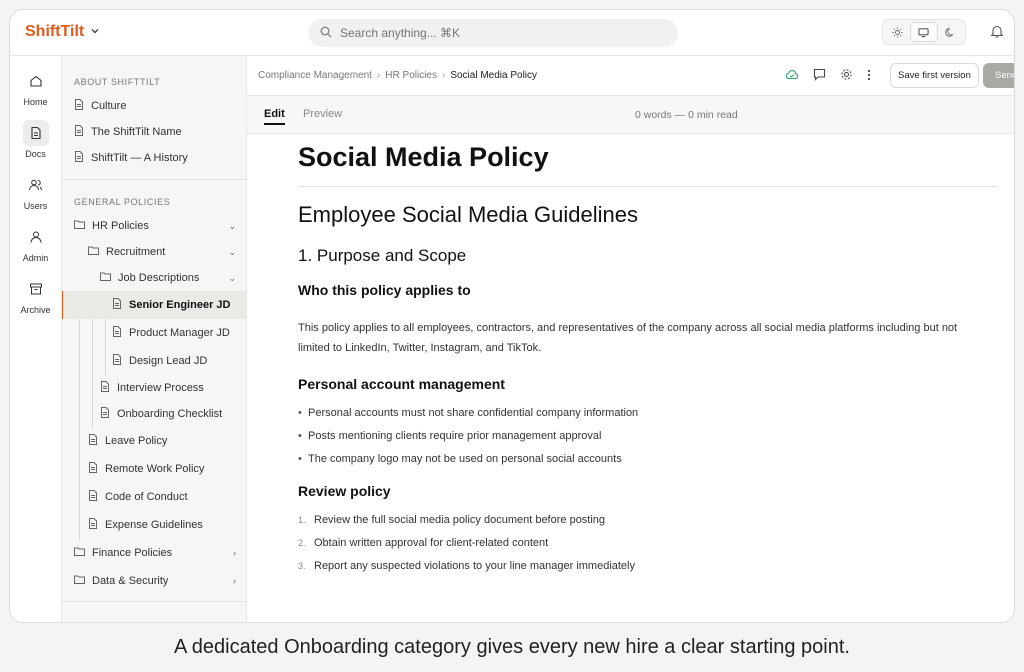  Describe the element at coordinates (154, 553) in the screenshot. I see `sidebar-folder-finance: Finance Policies ›` at that location.